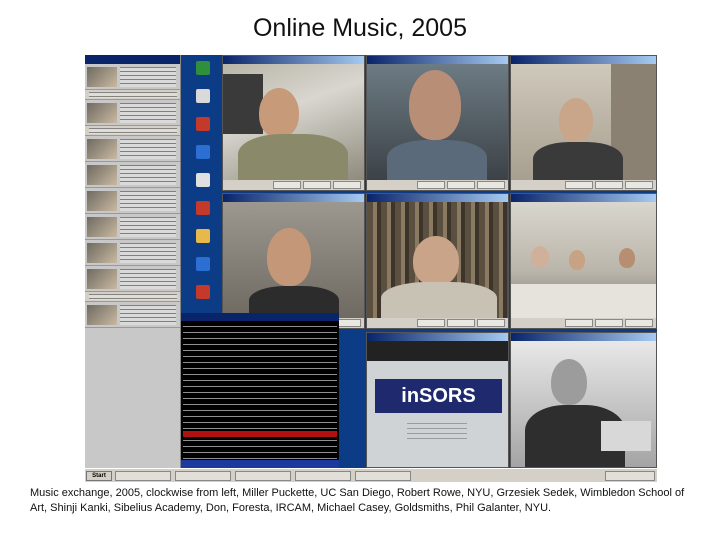  What do you see at coordinates (260, 464) in the screenshot?
I see `terminal-status-bar` at bounding box center [260, 464].